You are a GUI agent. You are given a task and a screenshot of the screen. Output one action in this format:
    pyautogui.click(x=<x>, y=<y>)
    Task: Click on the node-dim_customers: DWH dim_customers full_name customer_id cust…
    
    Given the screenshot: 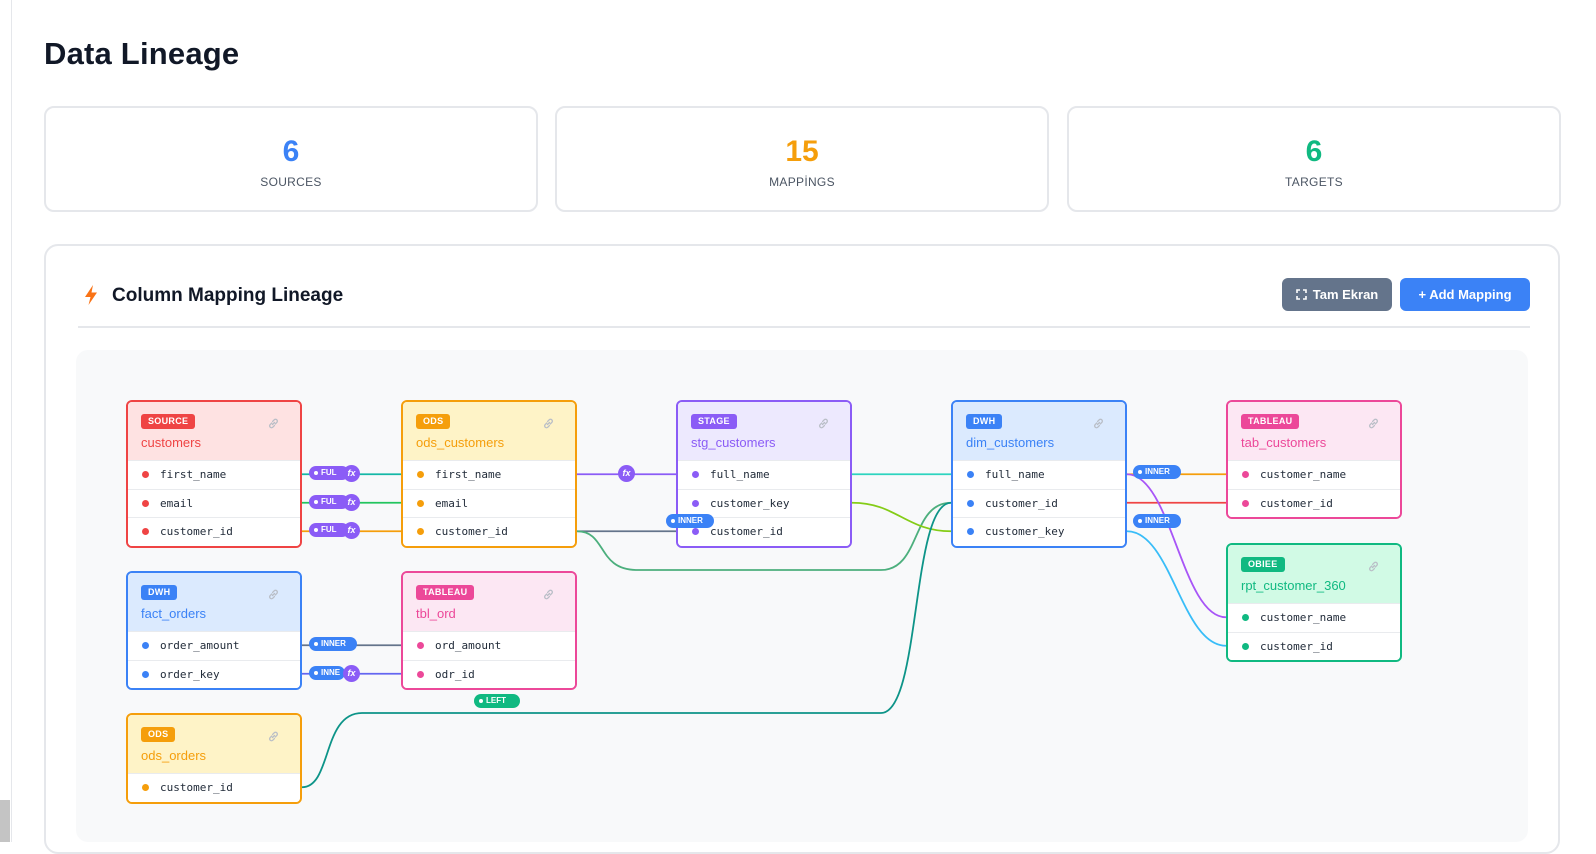 What is the action you would take?
    pyautogui.click(x=1039, y=474)
    